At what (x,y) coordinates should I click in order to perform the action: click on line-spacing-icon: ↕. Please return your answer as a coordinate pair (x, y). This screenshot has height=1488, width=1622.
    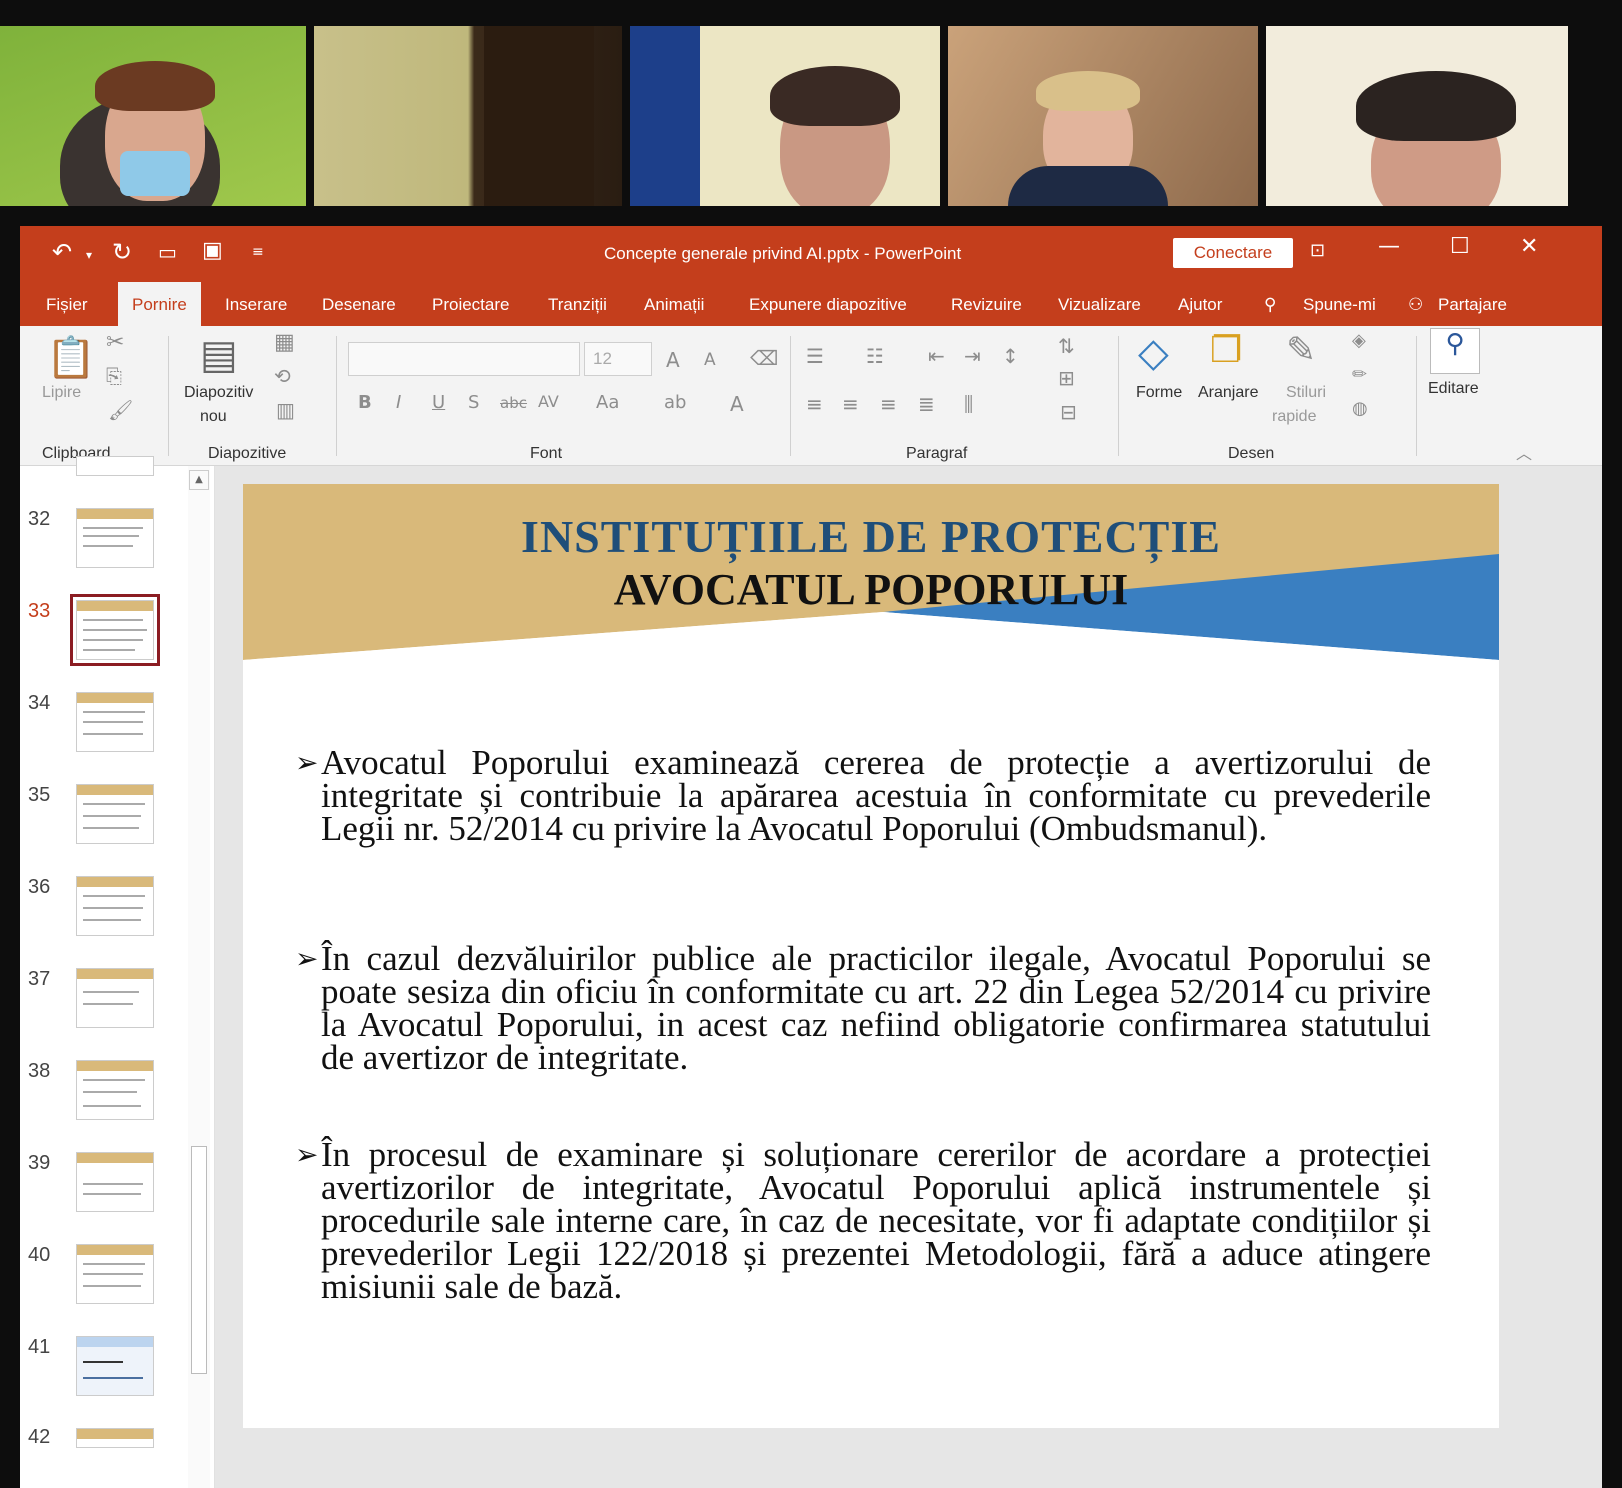
    Looking at the image, I should click on (1010, 356).